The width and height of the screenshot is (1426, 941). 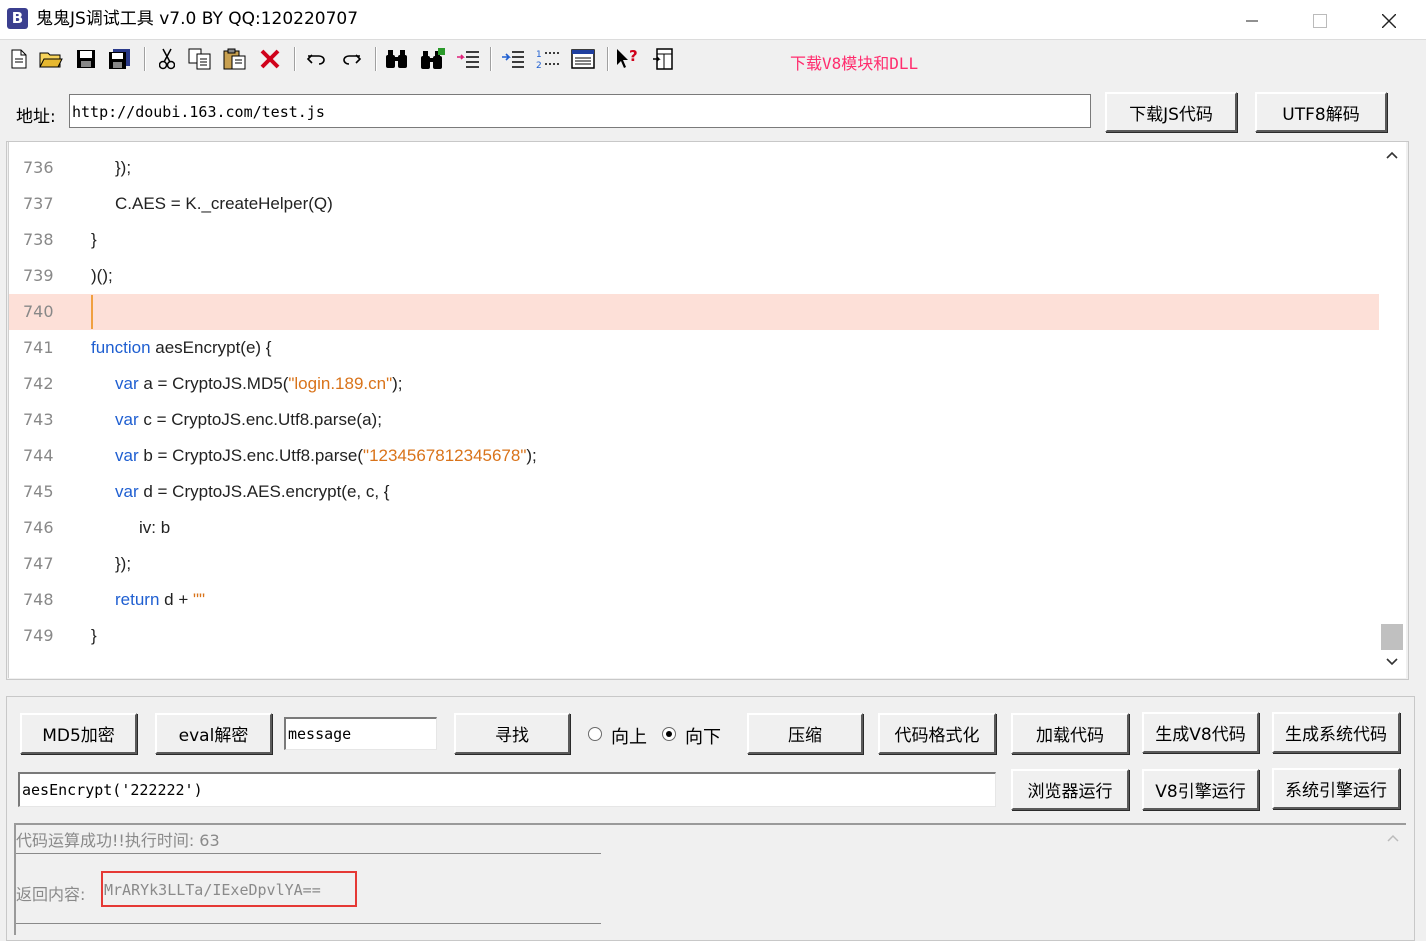 What do you see at coordinates (176, 599) in the screenshot?
I see `code-token: d +` at bounding box center [176, 599].